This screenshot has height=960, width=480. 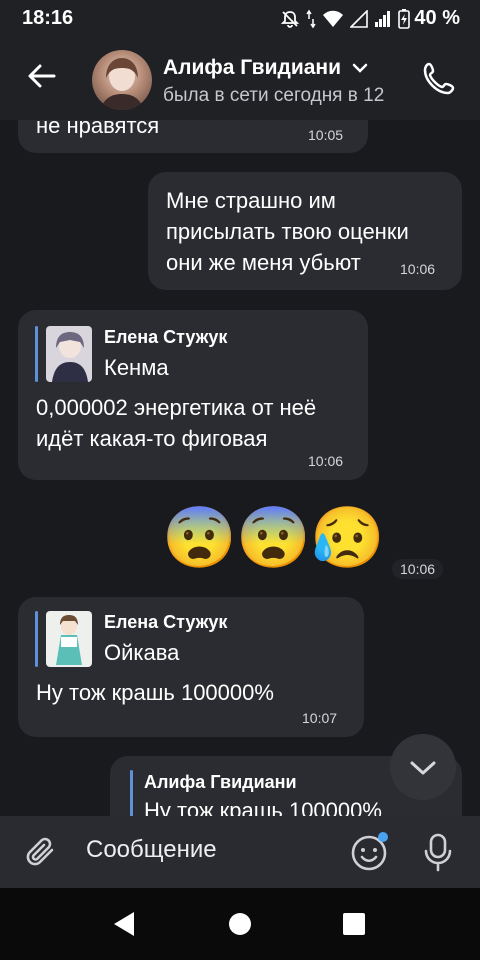 What do you see at coordinates (347, 537) in the screenshot?
I see `sad-relieved-face-emoji: 😥` at bounding box center [347, 537].